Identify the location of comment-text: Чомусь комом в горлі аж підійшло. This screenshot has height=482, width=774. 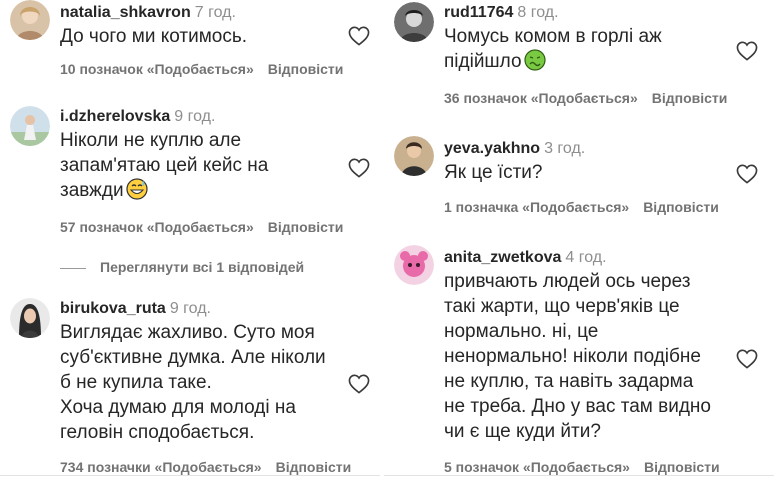
(589, 51).